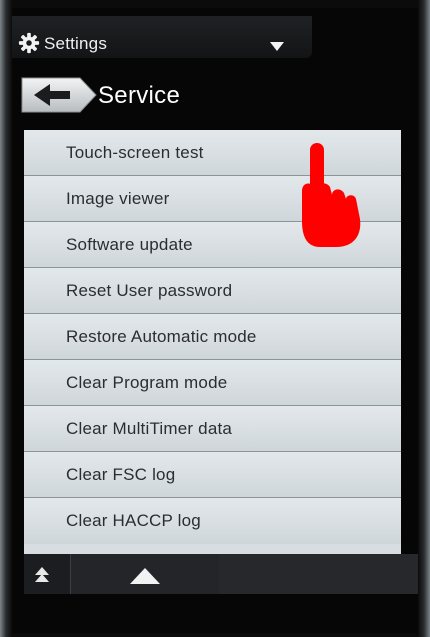 The image size is (430, 637). I want to click on menu-item-reset-user-password: Reset User password, so click(212, 291).